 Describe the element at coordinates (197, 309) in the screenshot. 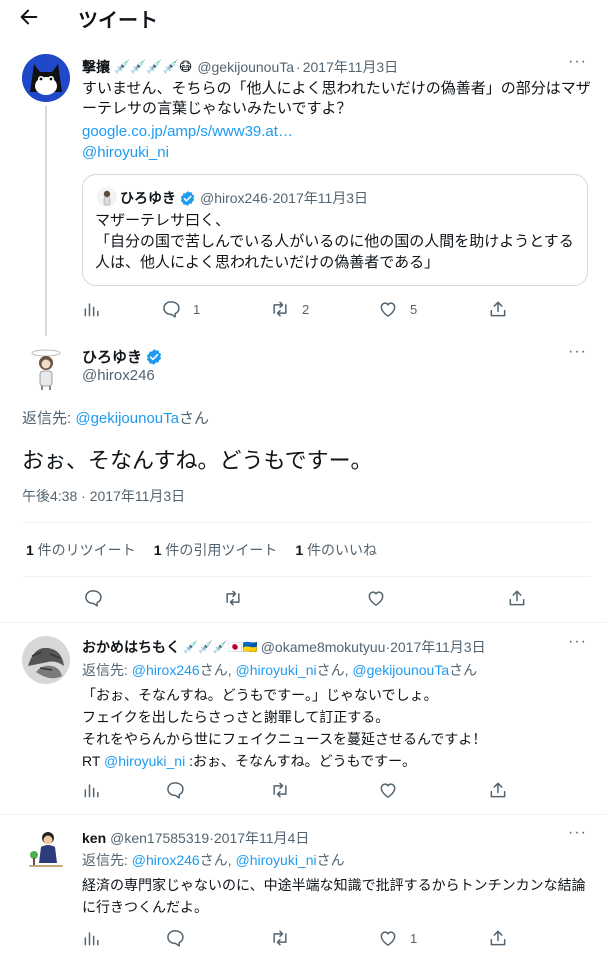

I see `reply-count: 1` at that location.